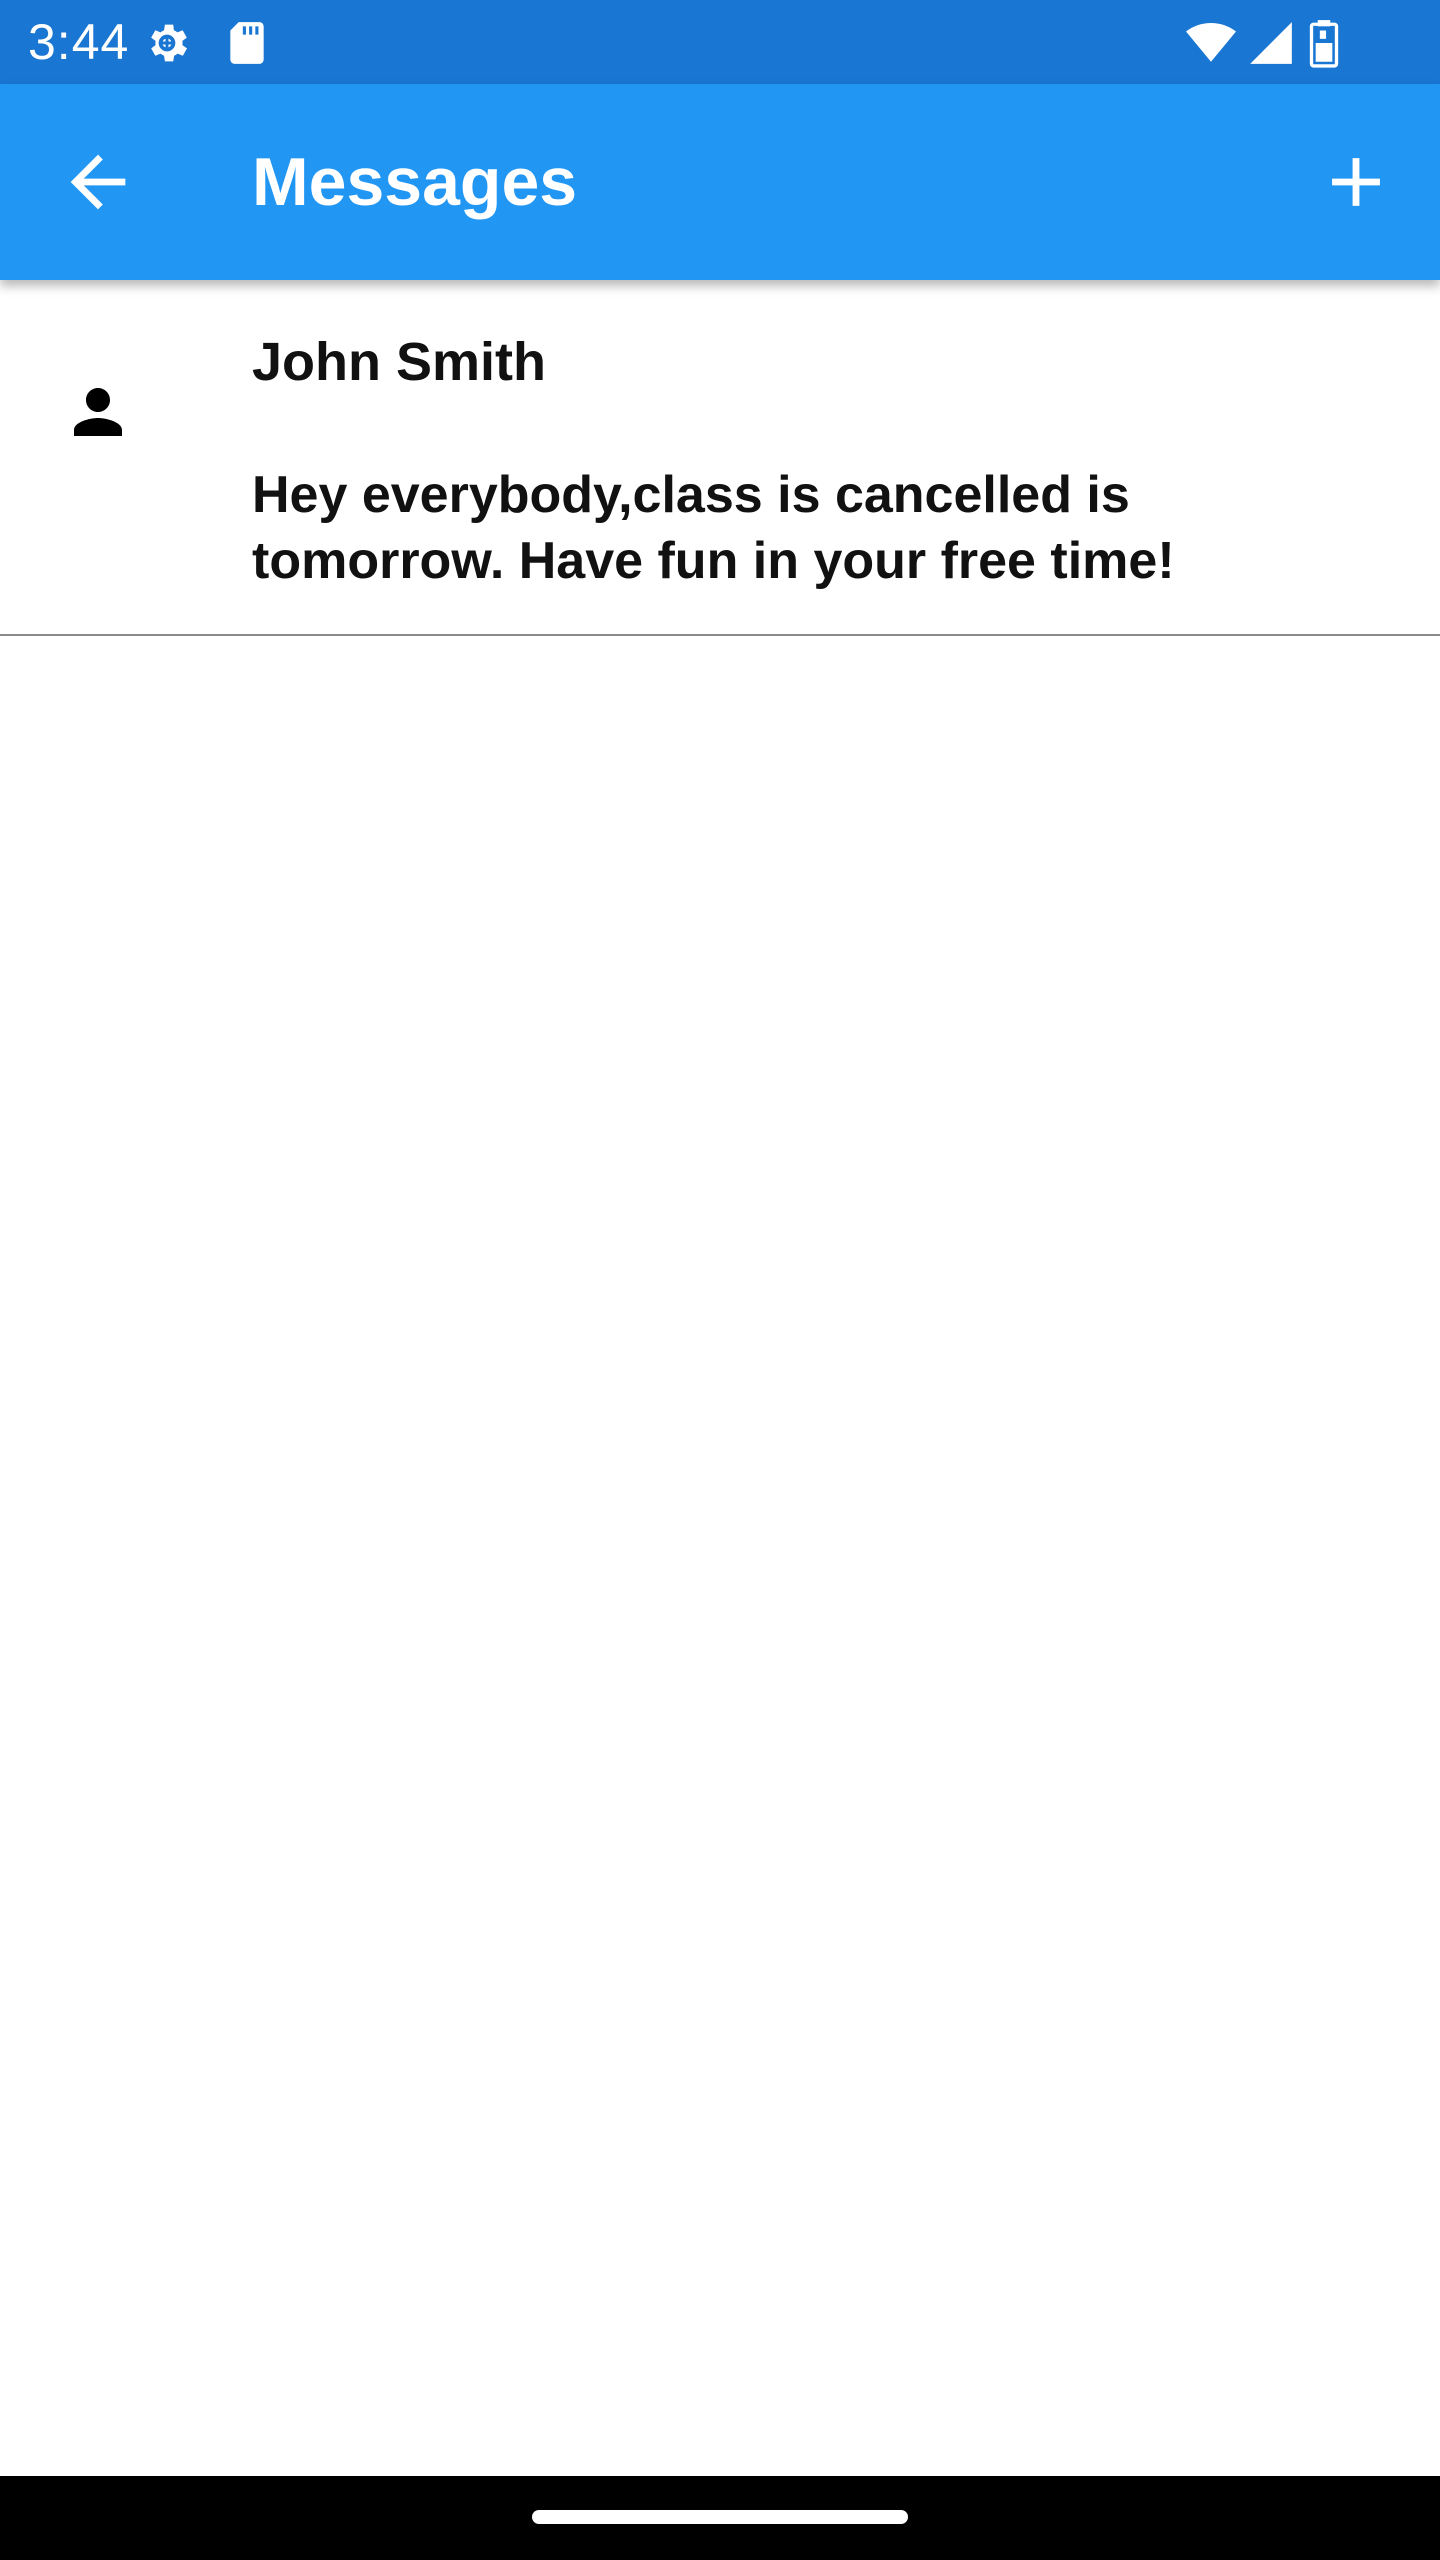 This screenshot has width=1440, height=2560. Describe the element at coordinates (167, 43) in the screenshot. I see `settings-icon` at that location.